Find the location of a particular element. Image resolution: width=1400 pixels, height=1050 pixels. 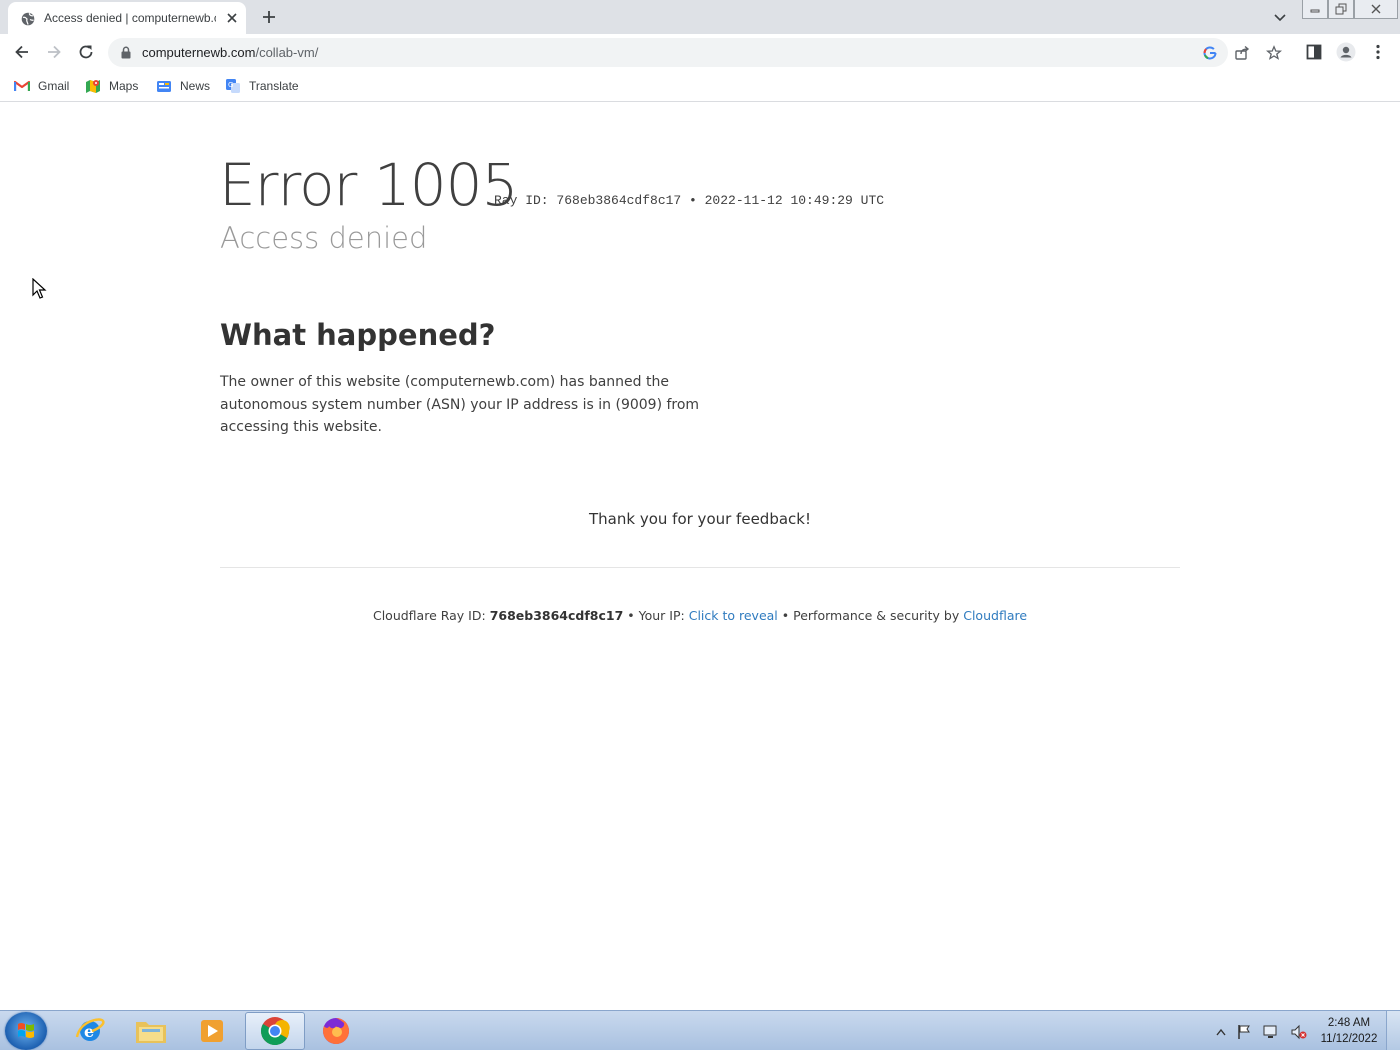

browser-toolbar: computernewb.com/collab-vm/ is located at coordinates (700, 52).